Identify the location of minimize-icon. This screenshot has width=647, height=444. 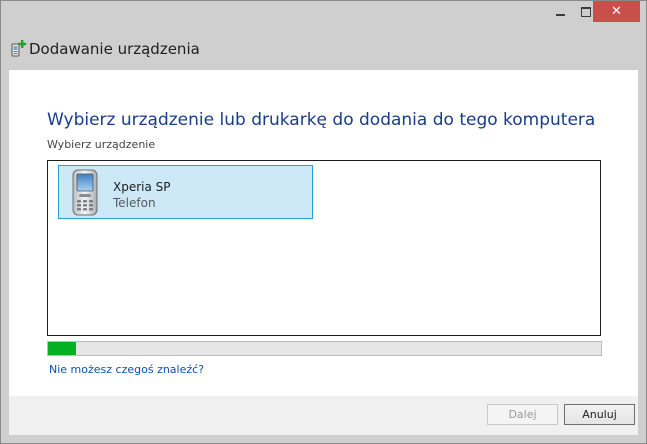
(560, 14).